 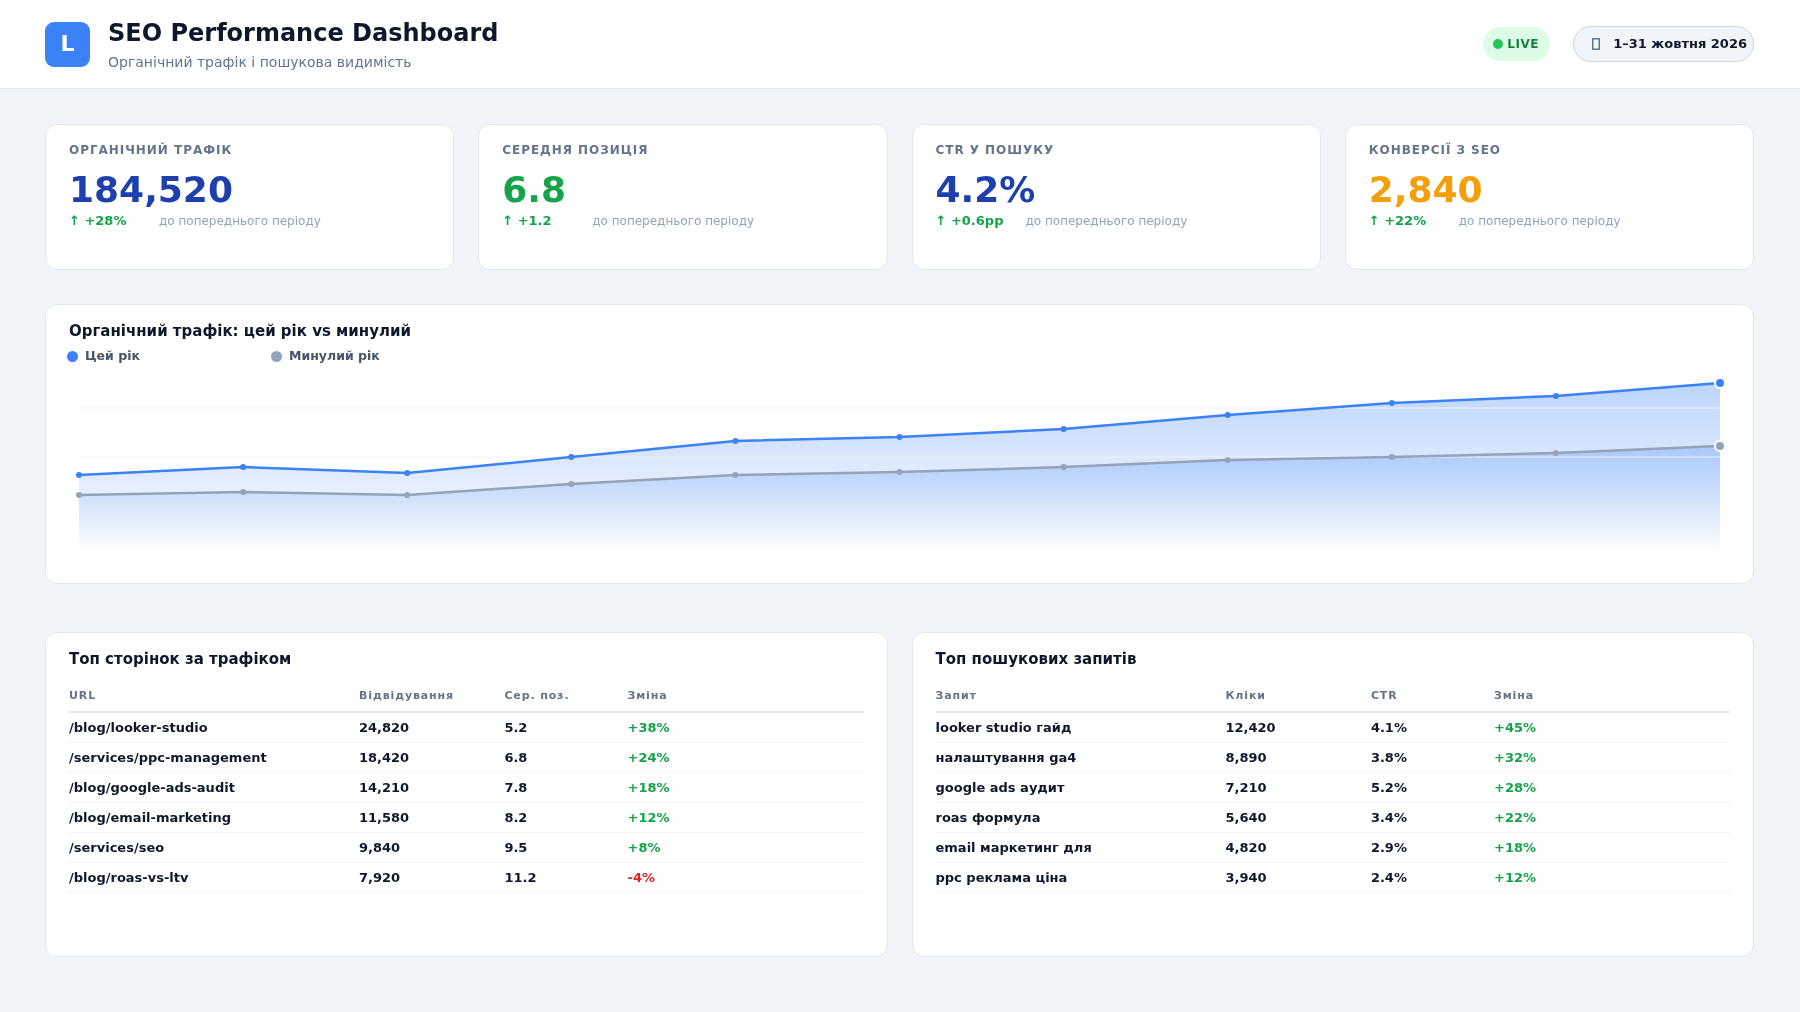 I want to click on table-cell: google ads аудит, so click(x=1080, y=787).